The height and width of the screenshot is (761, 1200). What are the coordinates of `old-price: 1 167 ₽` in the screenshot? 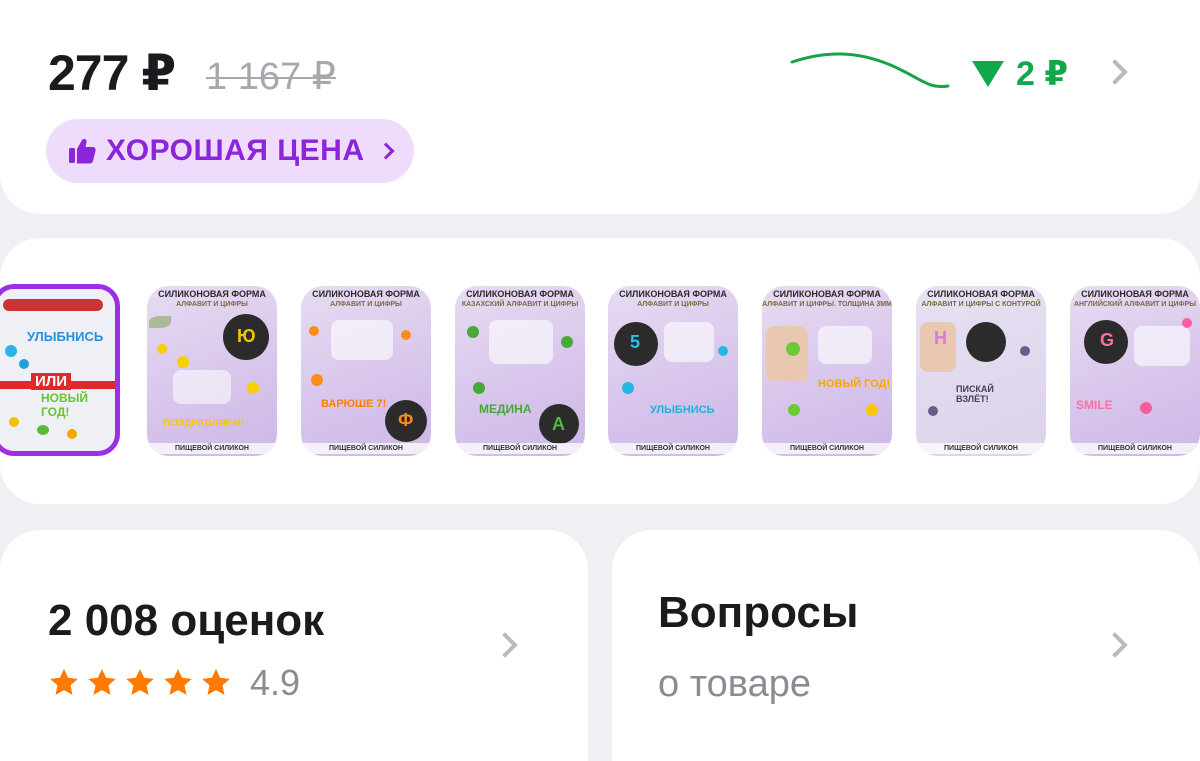 It's located at (271, 77).